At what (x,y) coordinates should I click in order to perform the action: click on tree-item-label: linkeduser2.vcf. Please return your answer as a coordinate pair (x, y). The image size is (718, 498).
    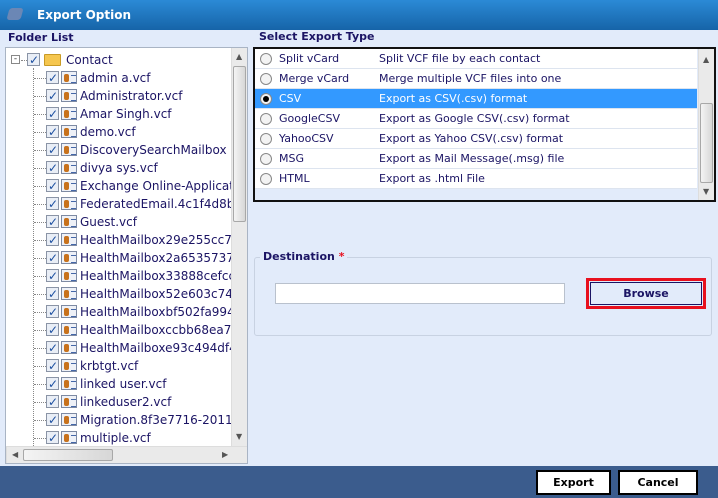
    Looking at the image, I should click on (126, 402).